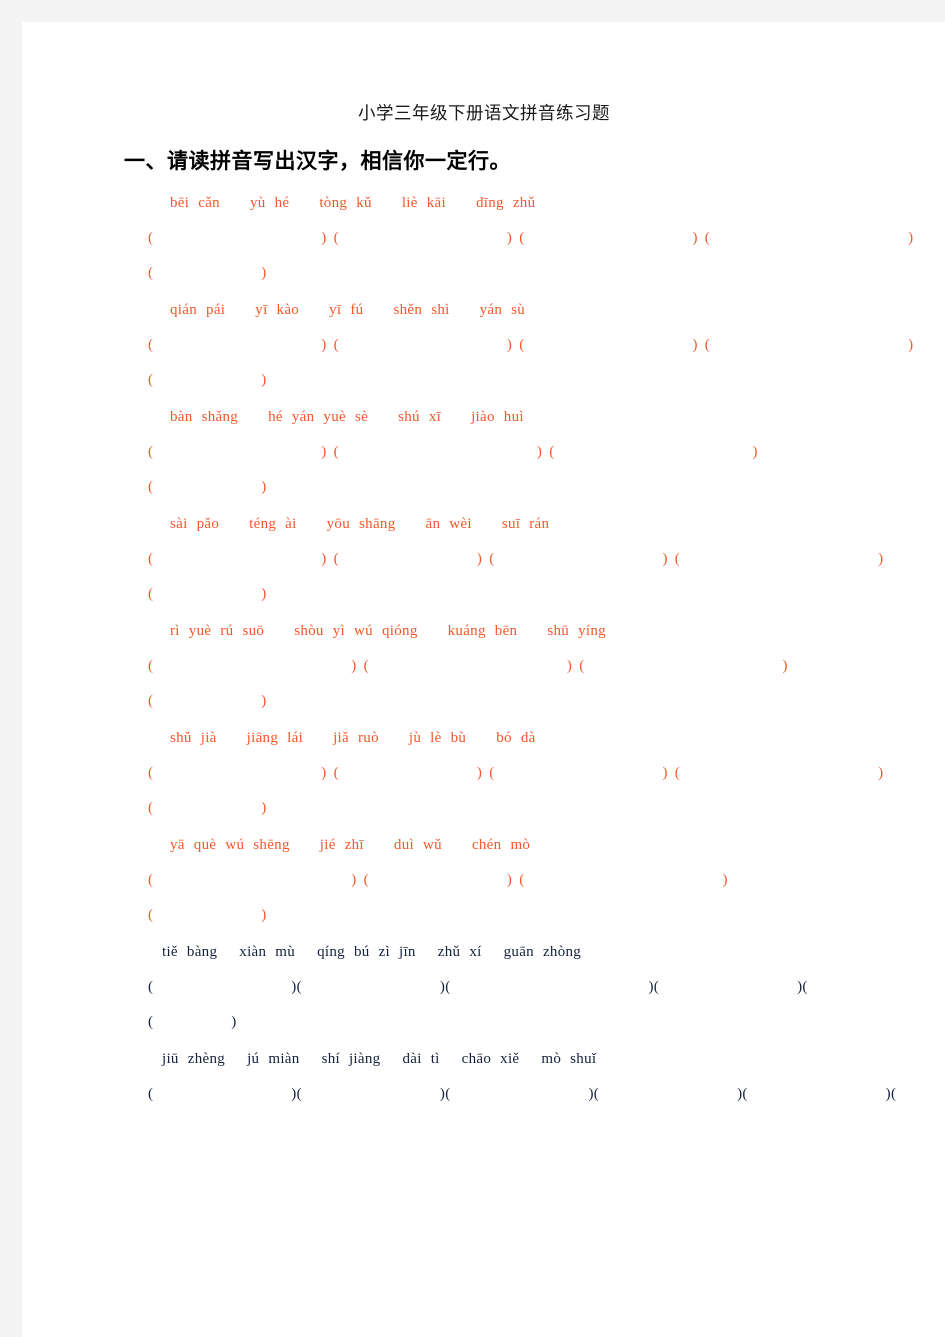 This screenshot has width=945, height=1337. Describe the element at coordinates (518, 310) in the screenshot. I see `pinyin-syllable: sù` at that location.